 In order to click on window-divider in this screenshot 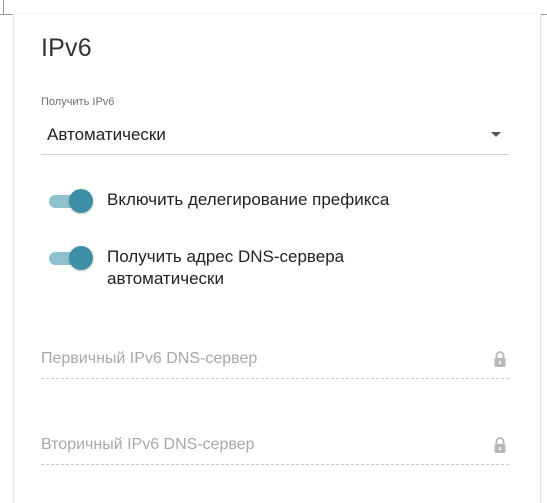, I will do `click(3, 7)`.